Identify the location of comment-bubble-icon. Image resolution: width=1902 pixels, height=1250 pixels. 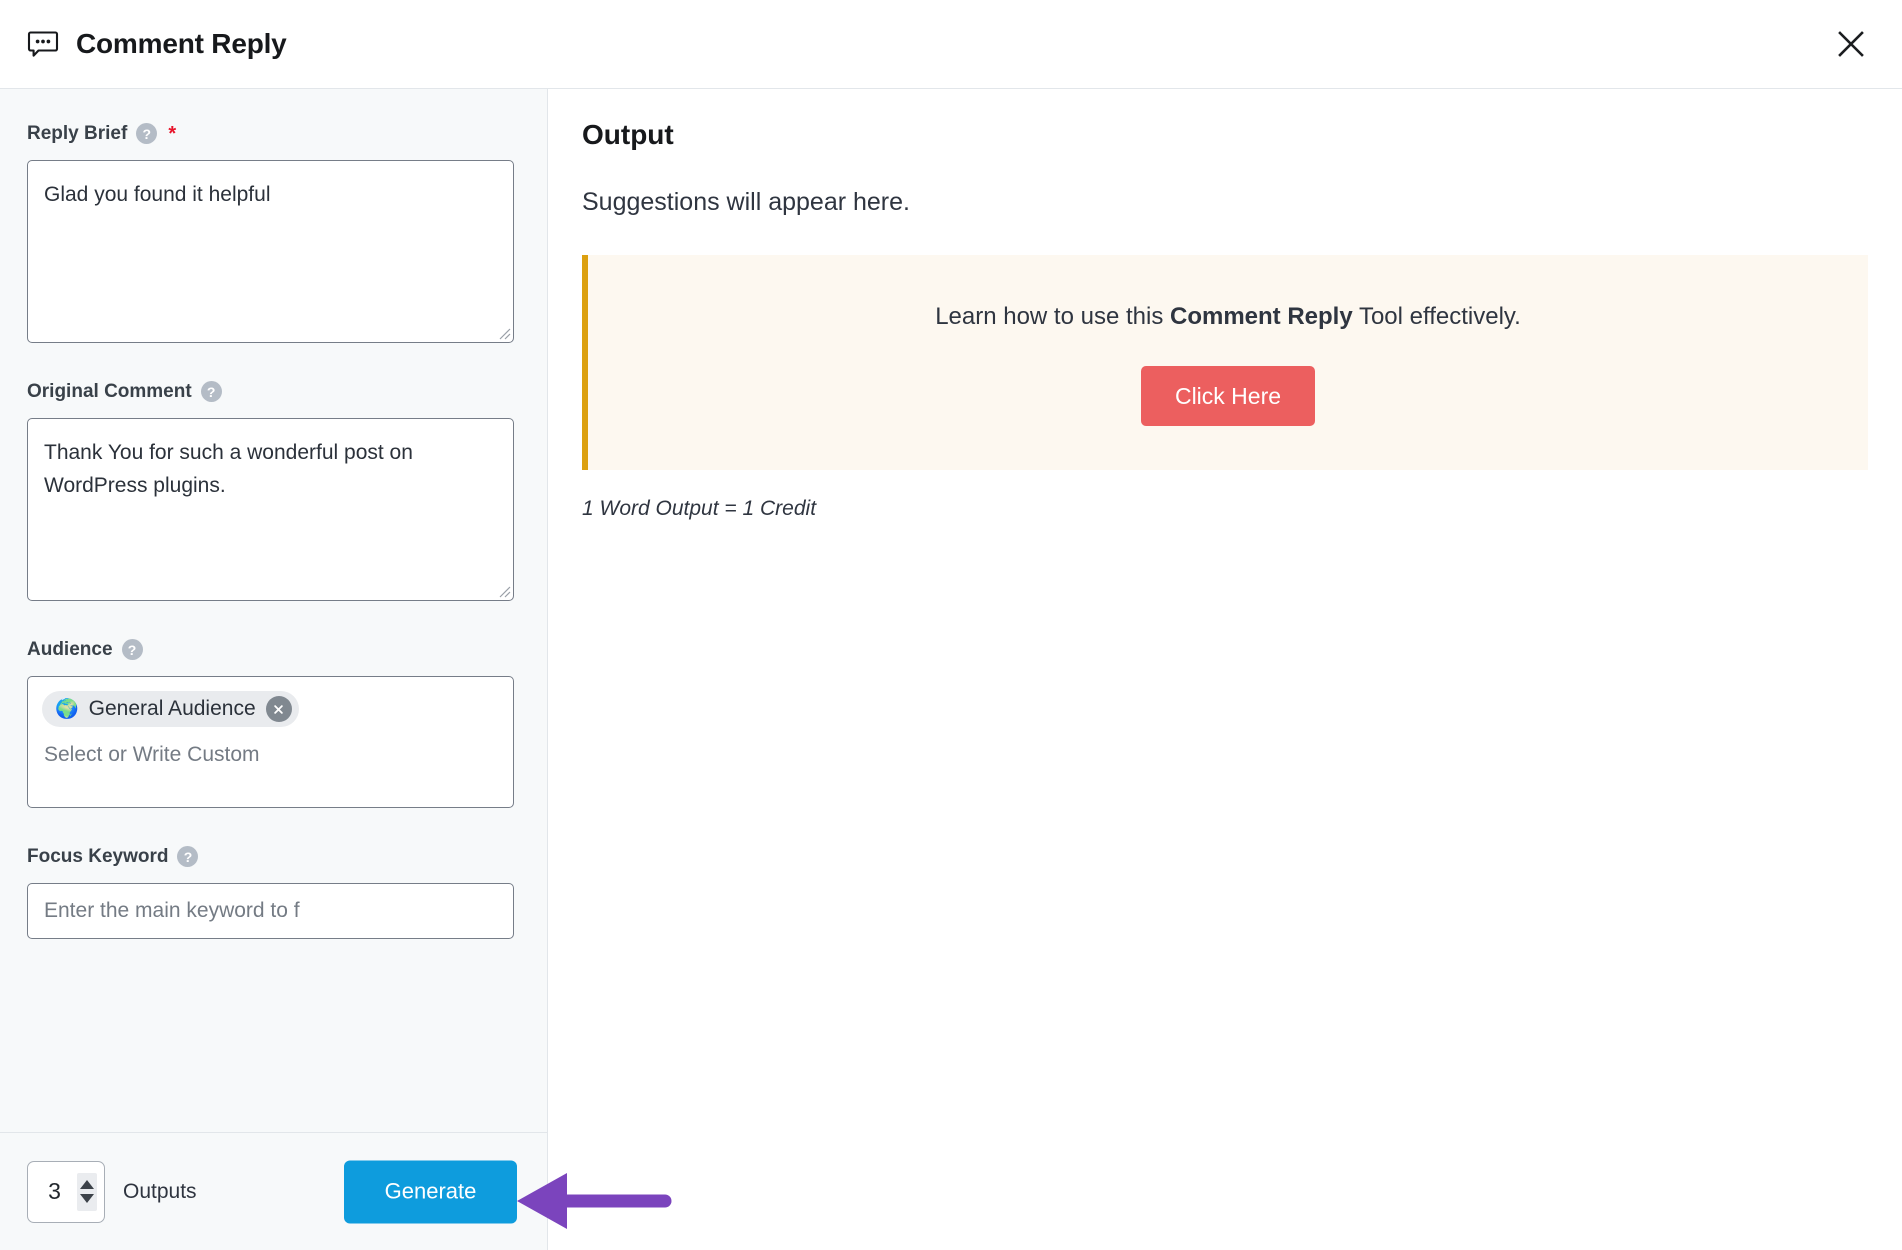
(43, 44).